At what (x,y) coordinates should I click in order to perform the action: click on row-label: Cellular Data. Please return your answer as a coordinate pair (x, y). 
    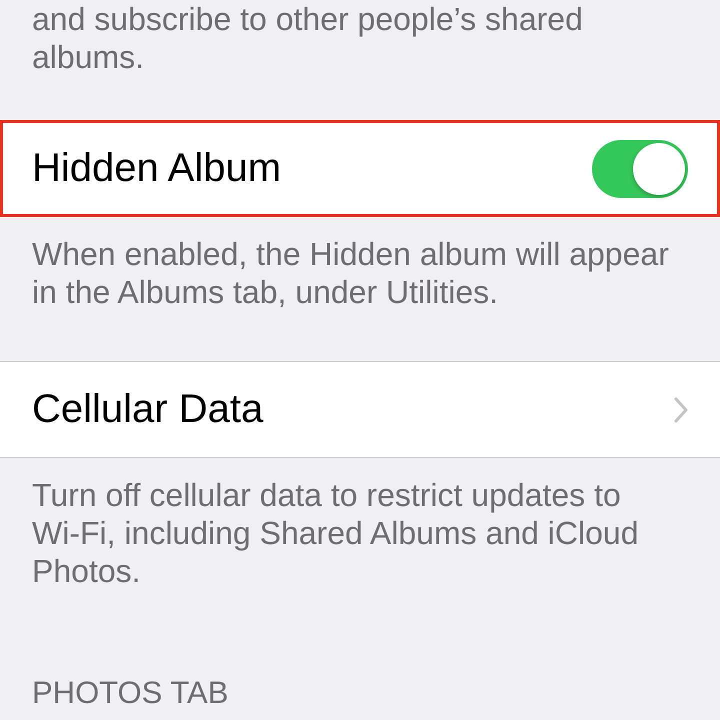
    Looking at the image, I should click on (148, 409).